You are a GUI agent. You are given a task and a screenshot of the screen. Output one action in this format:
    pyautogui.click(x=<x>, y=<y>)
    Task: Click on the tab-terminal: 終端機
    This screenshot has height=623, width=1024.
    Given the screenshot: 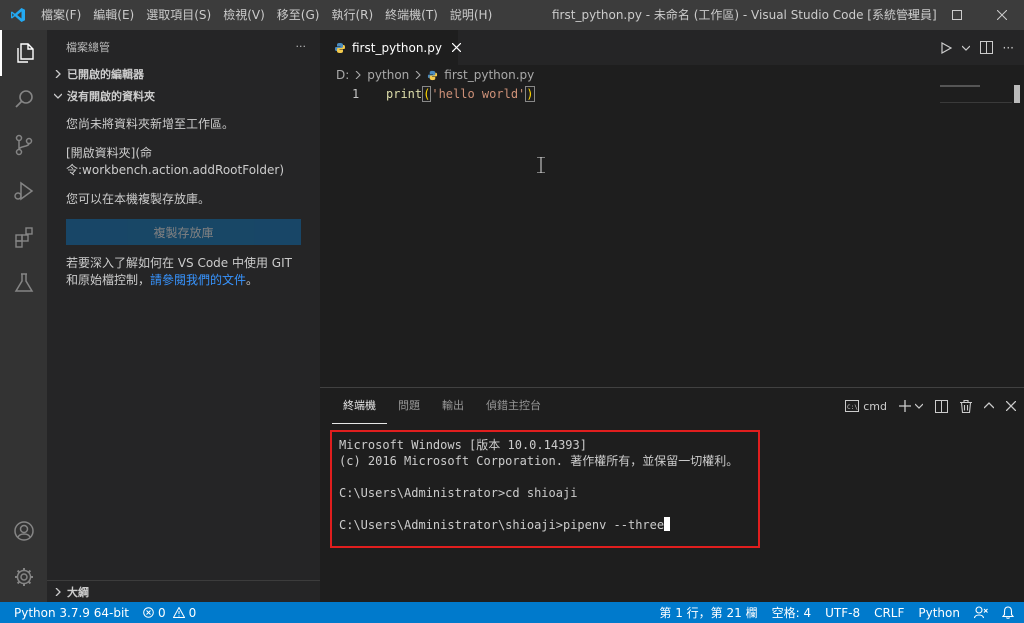 What is the action you would take?
    pyautogui.click(x=359, y=406)
    